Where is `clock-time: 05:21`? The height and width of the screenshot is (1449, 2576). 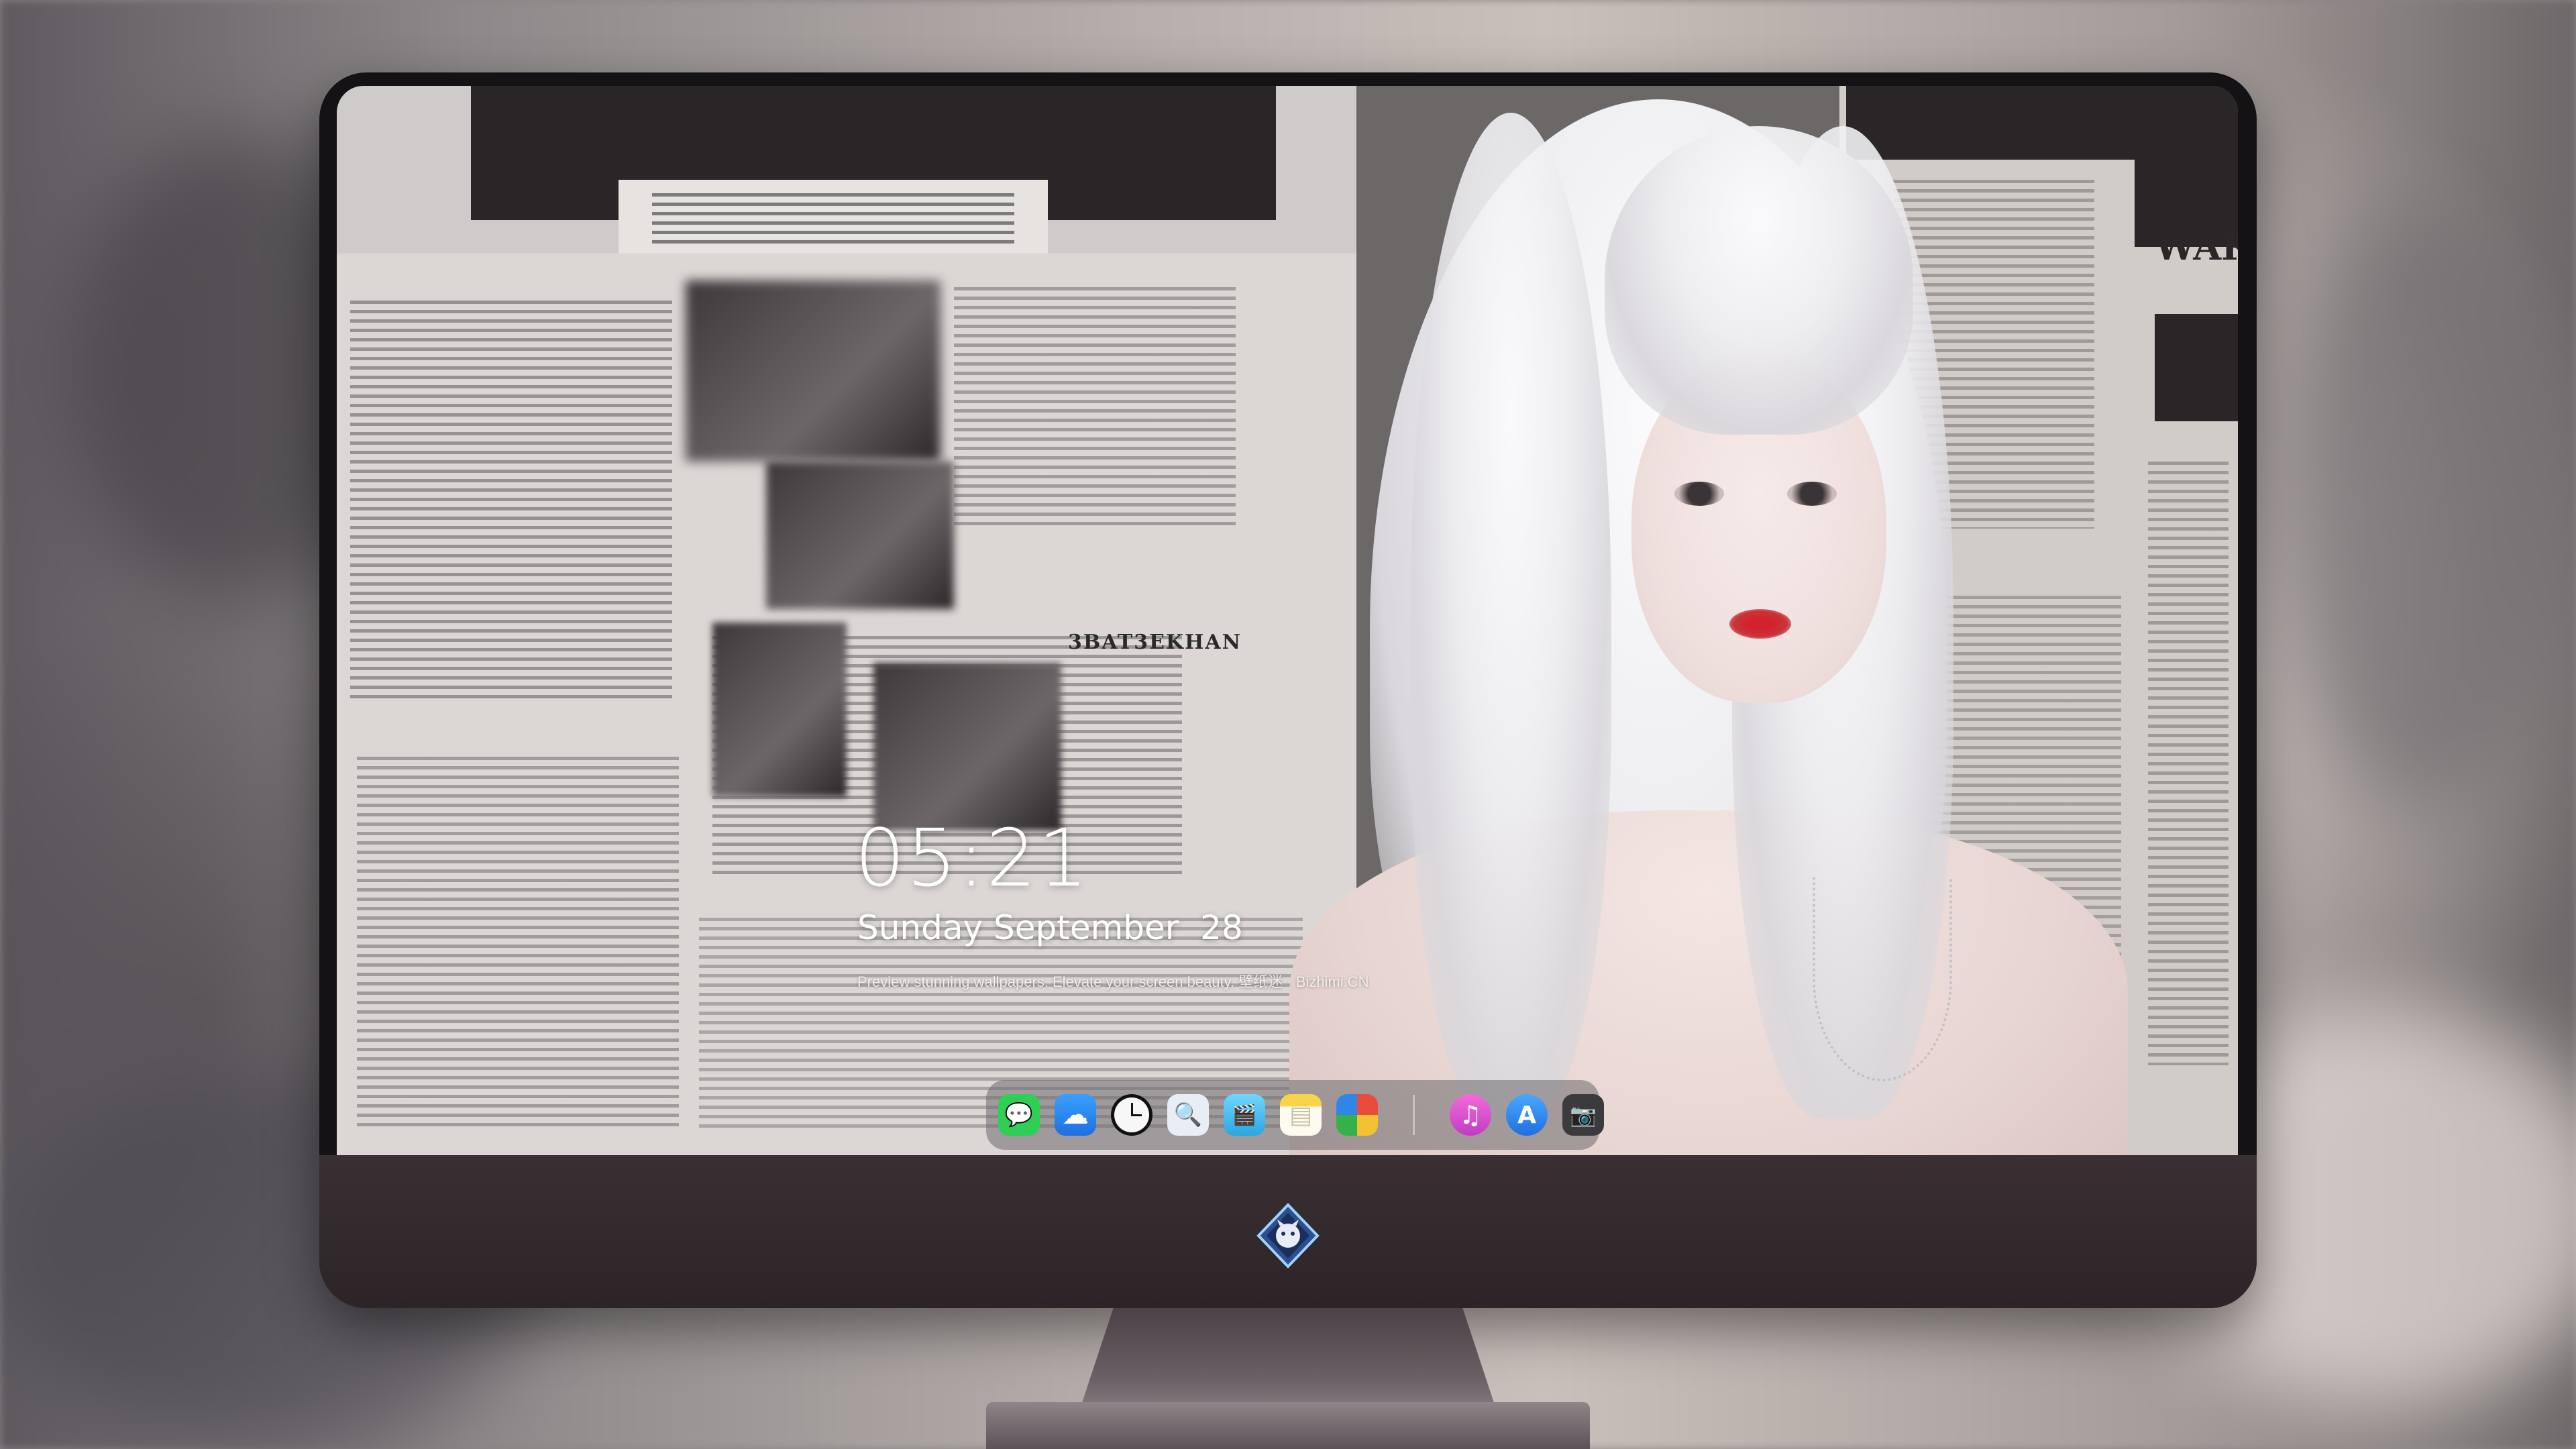
clock-time: 05:21 is located at coordinates (972, 858).